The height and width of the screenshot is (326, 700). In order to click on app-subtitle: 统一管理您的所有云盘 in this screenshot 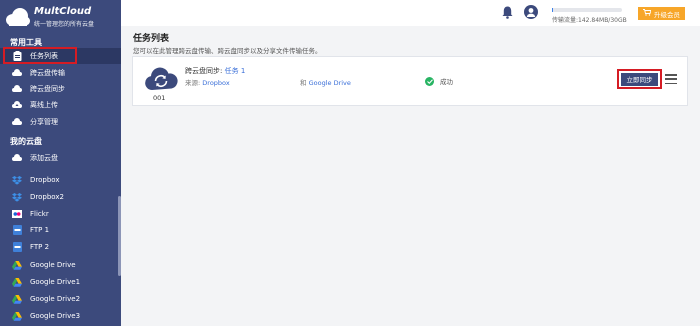, I will do `click(64, 24)`.